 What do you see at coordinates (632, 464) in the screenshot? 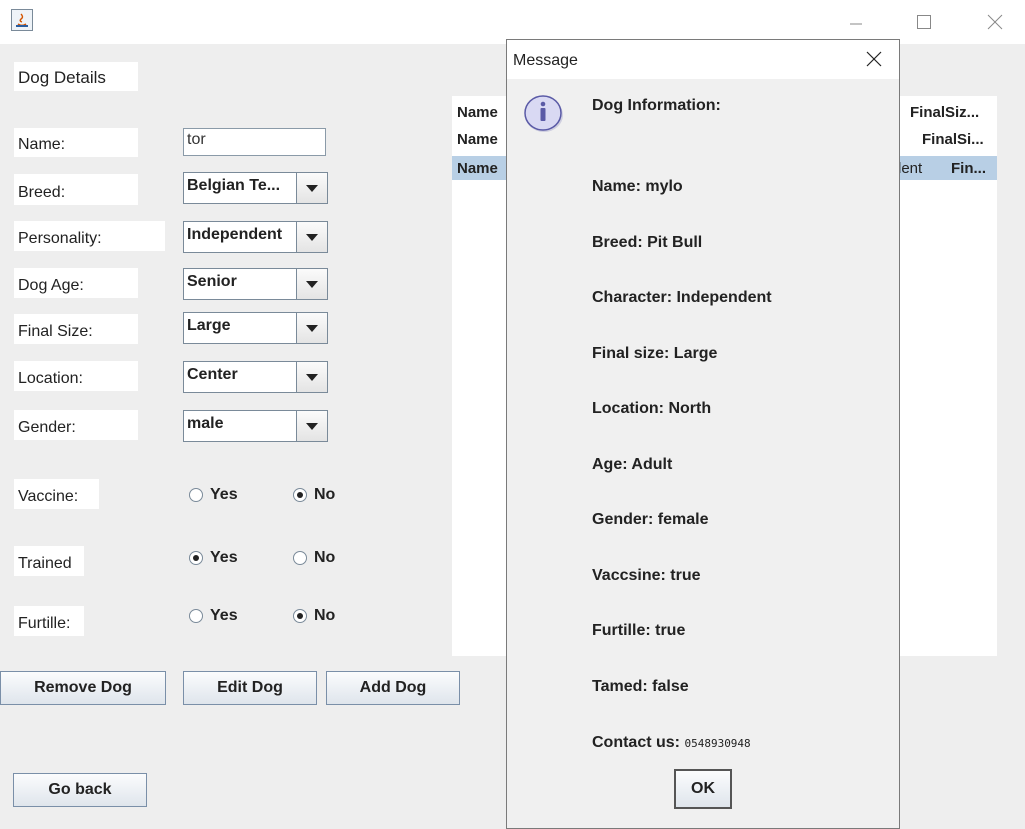
I see `info-age: Age: Adult` at bounding box center [632, 464].